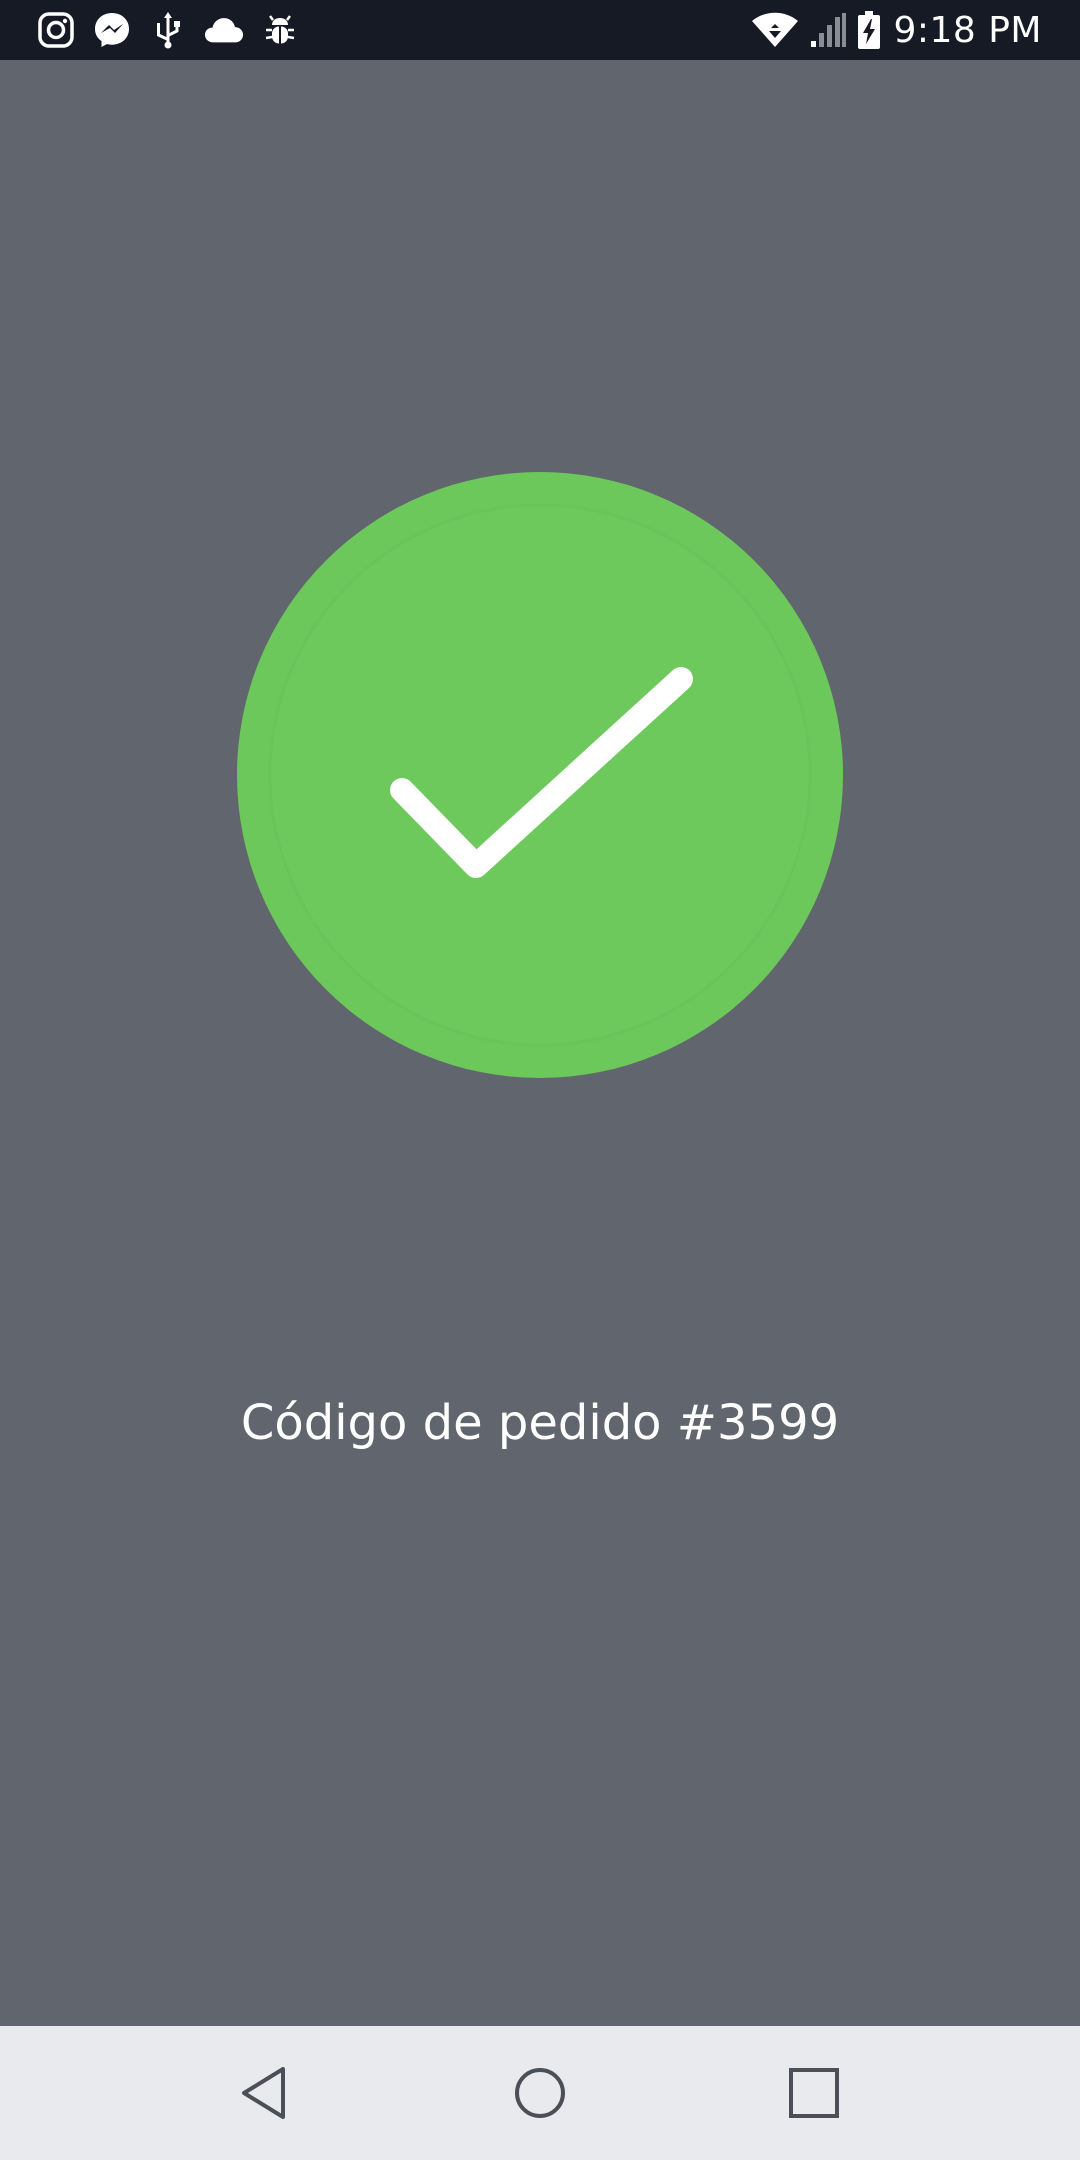  I want to click on status-clock: 9:18 PM, so click(967, 30).